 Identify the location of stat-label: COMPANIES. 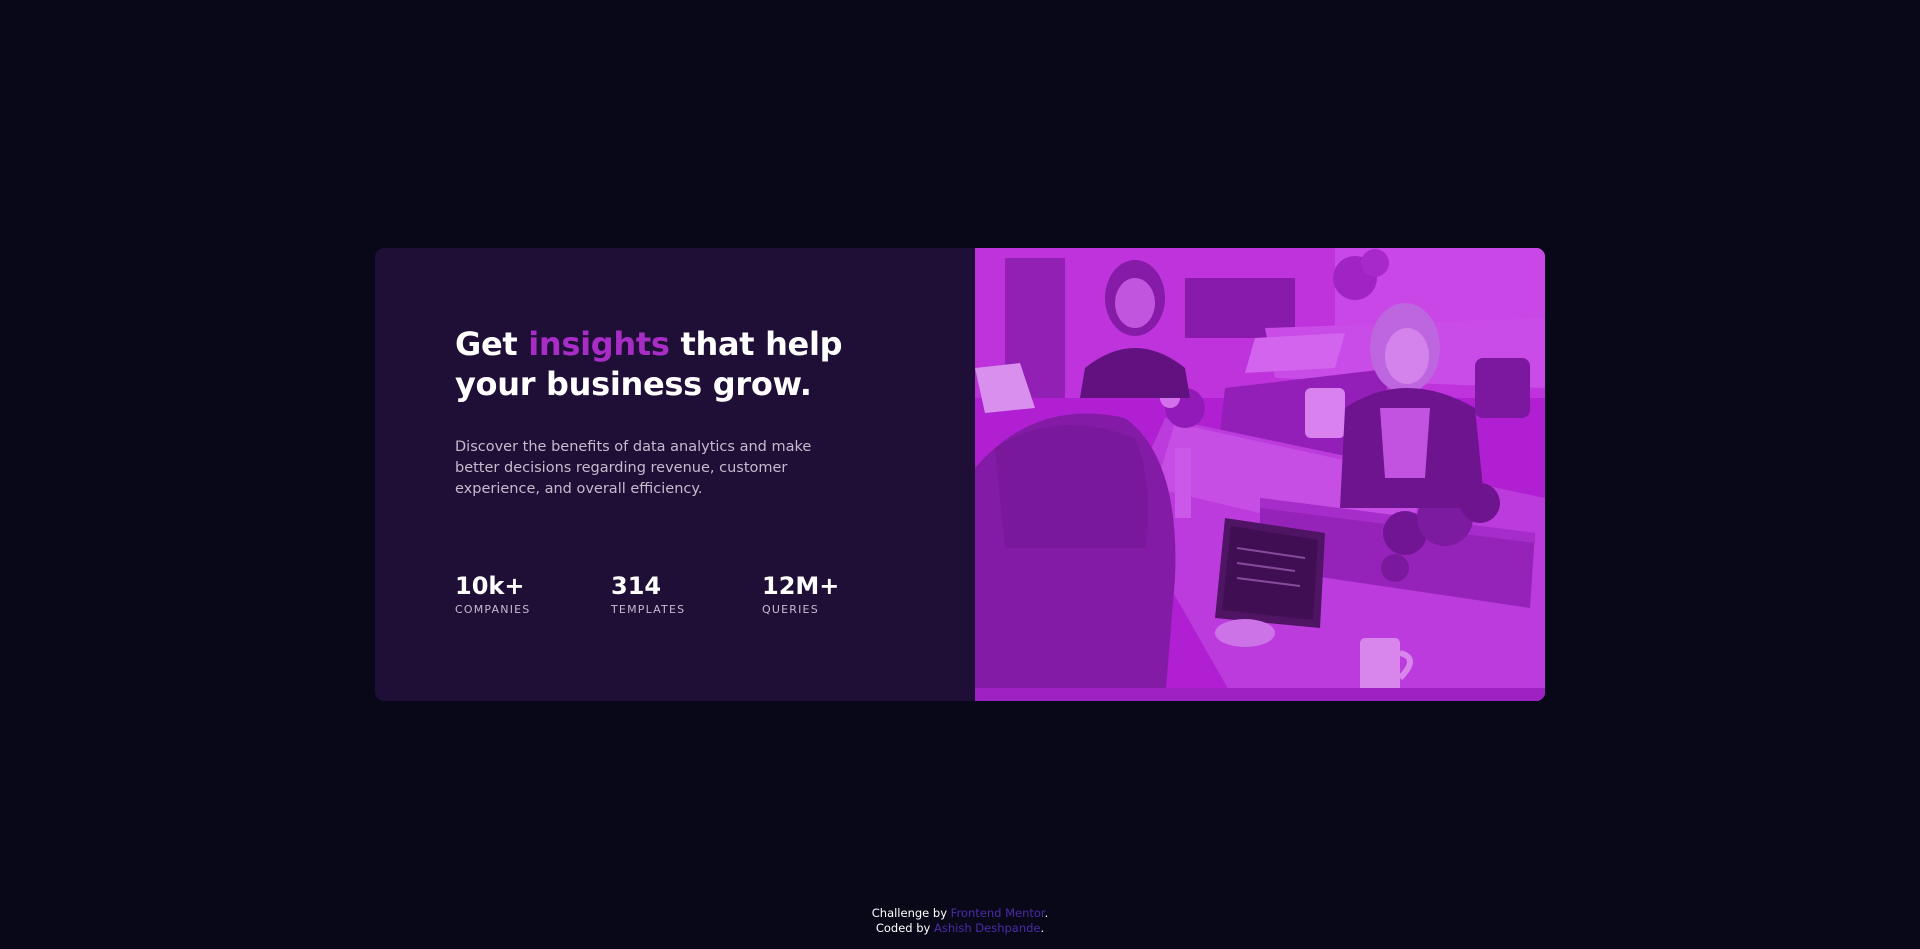
(493, 609).